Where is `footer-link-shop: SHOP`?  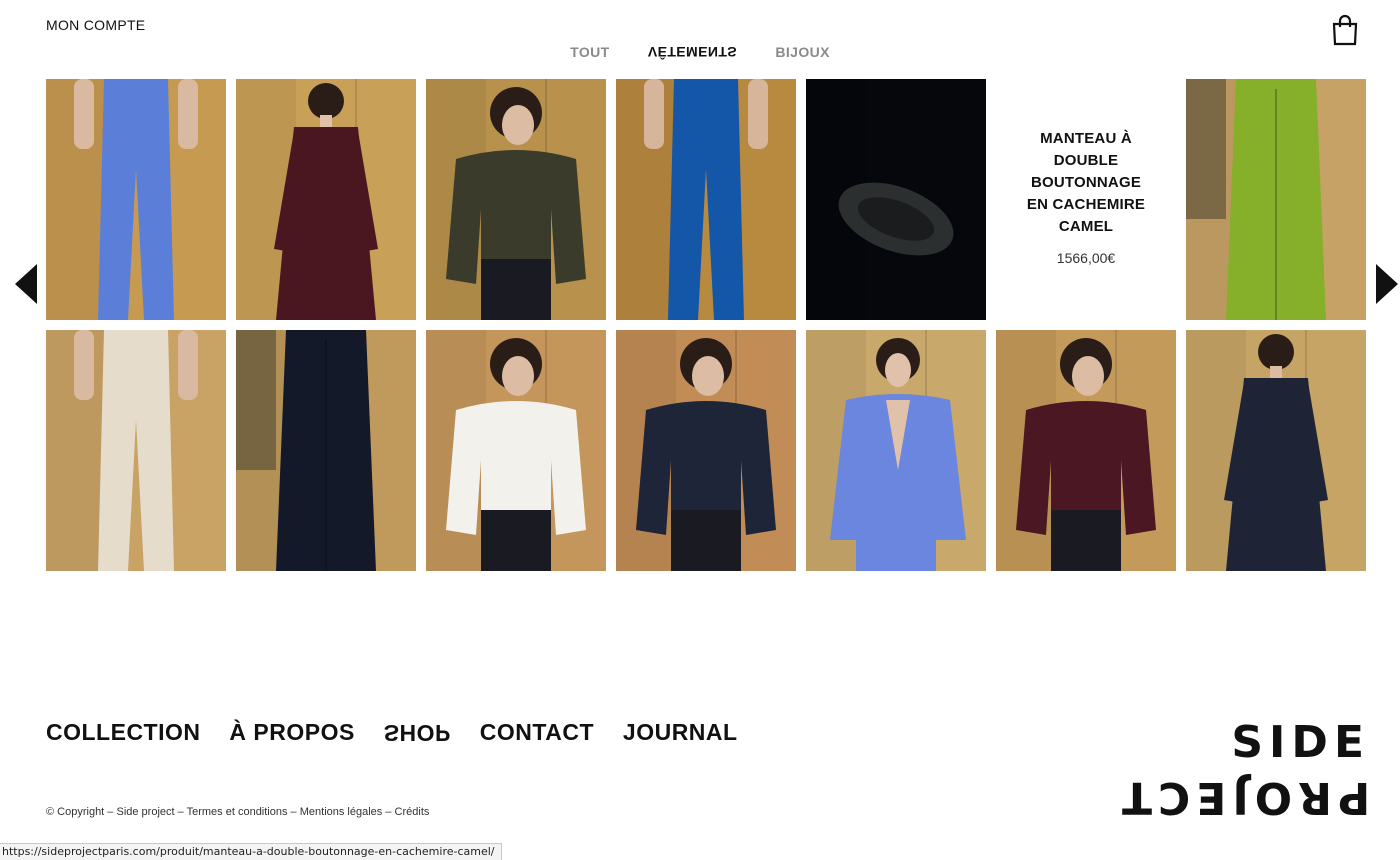
footer-link-shop: SHOP is located at coordinates (417, 732).